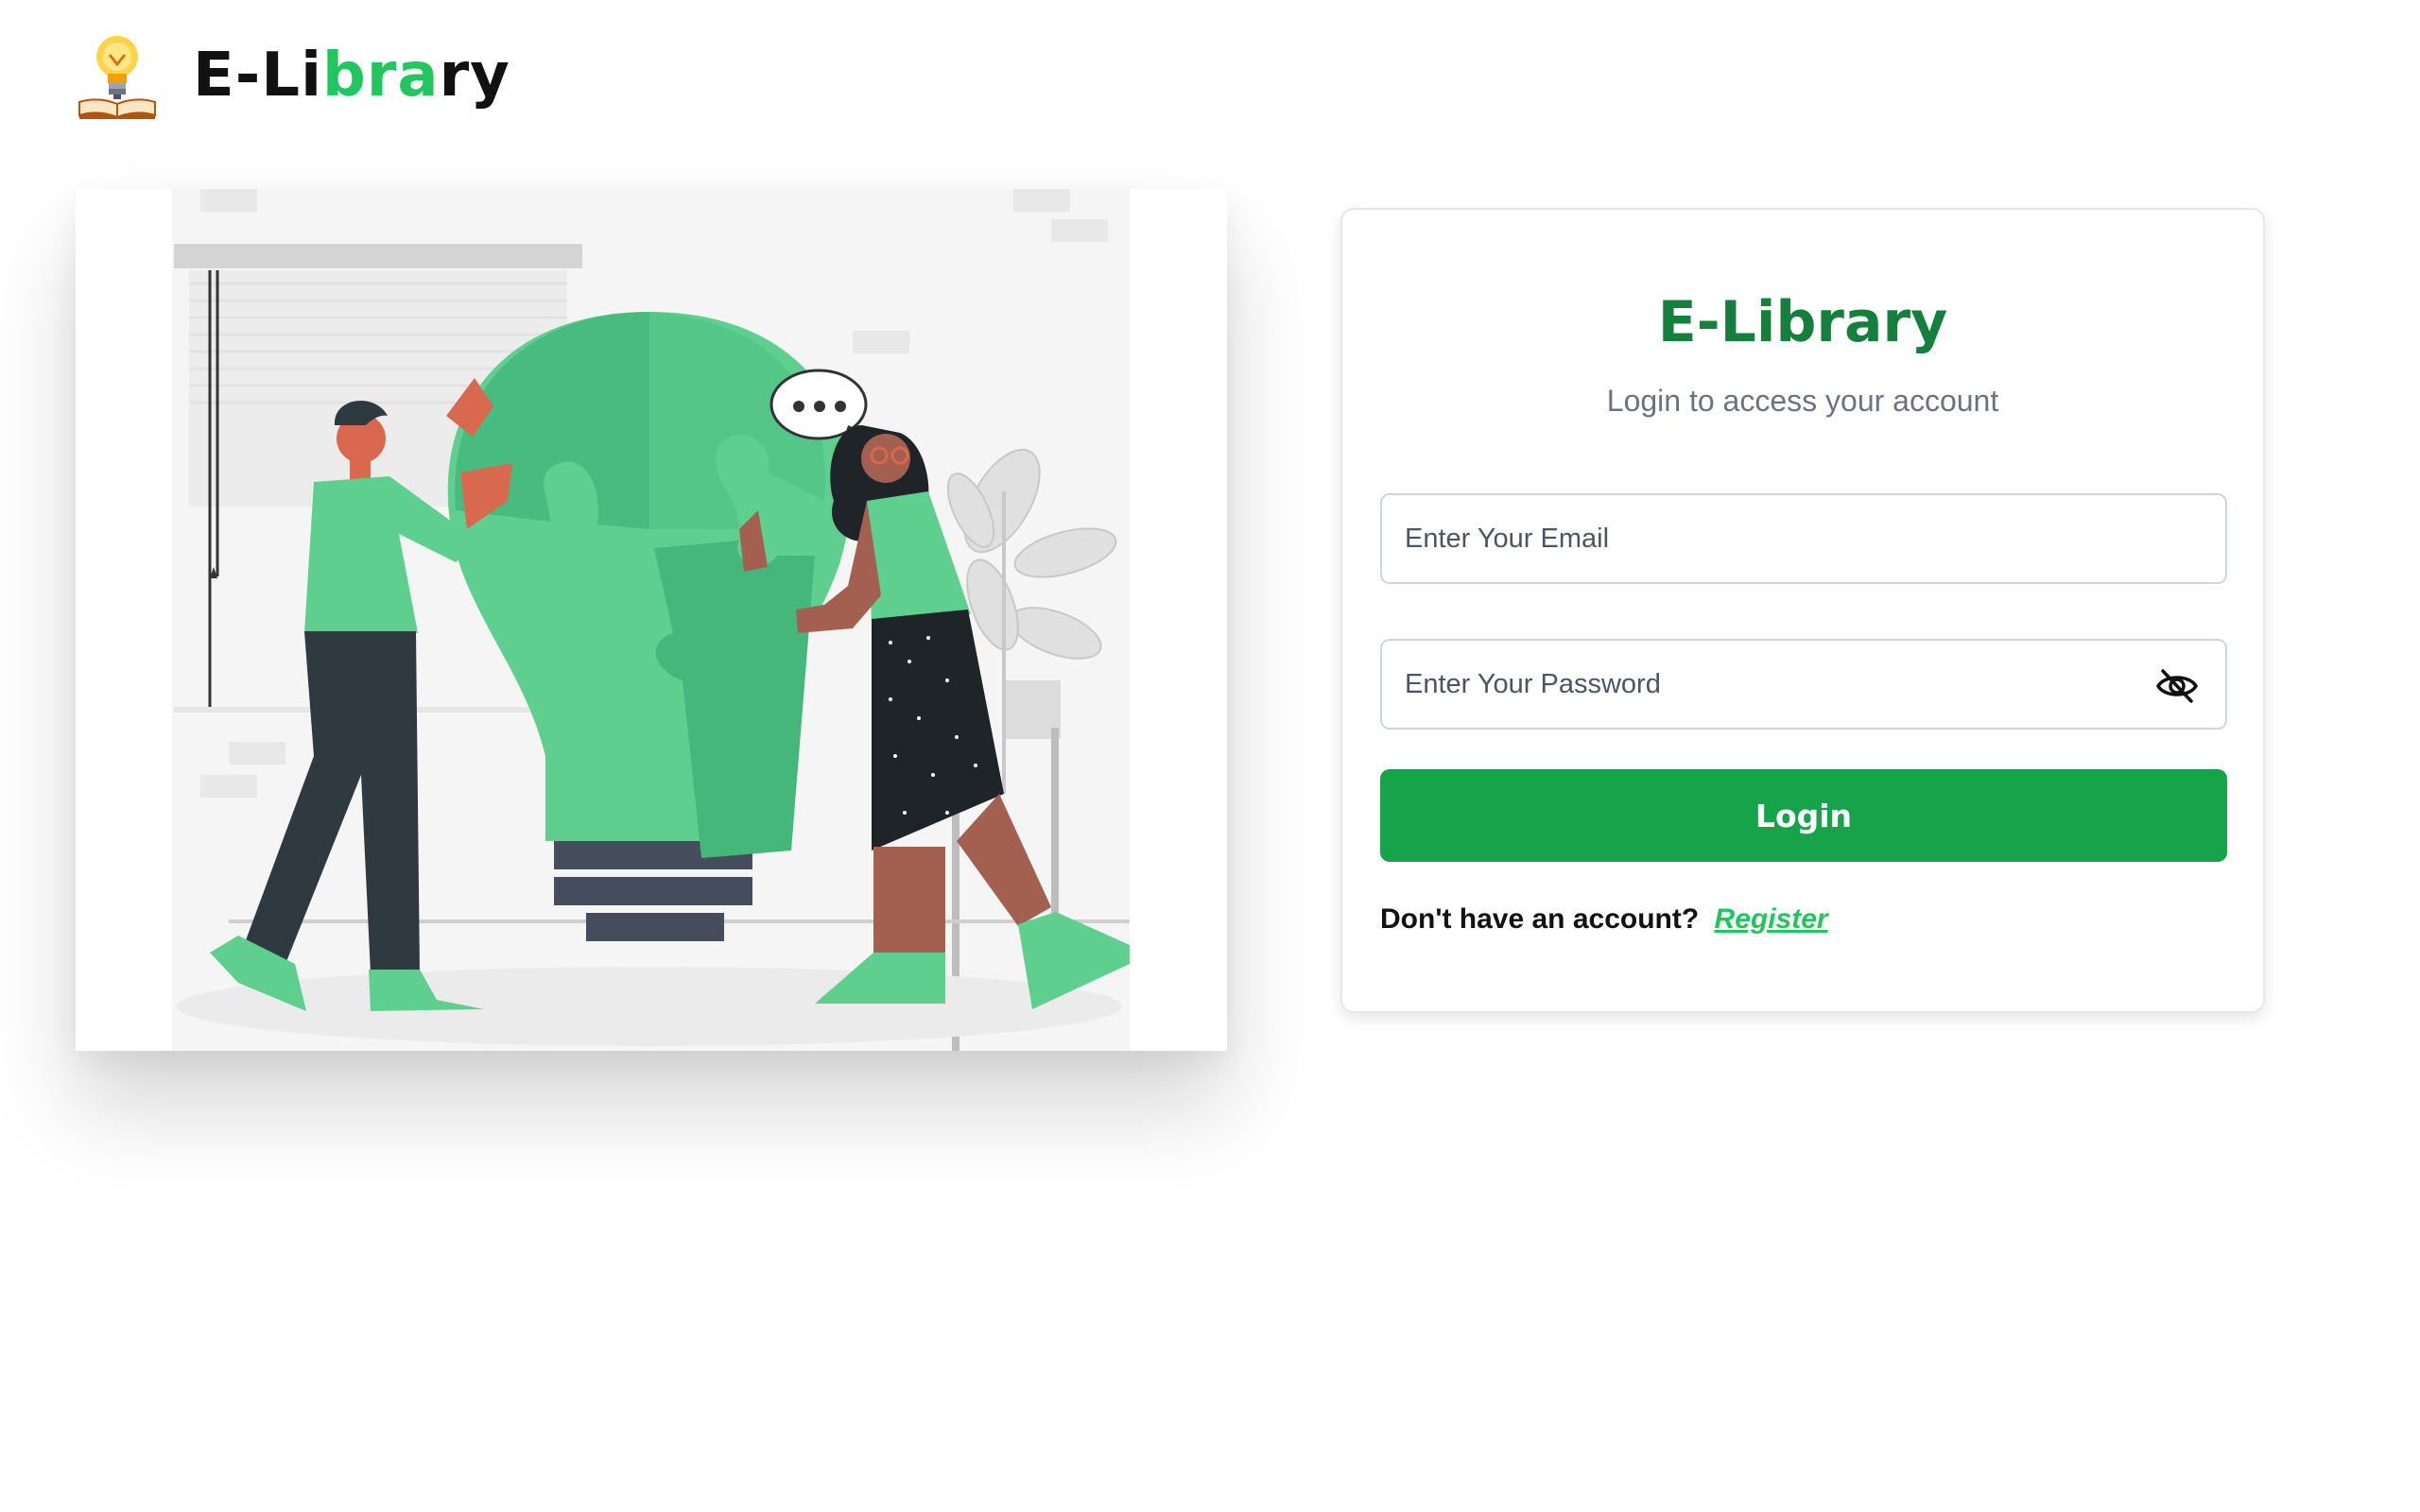  What do you see at coordinates (257, 76) in the screenshot?
I see `brand-name-part1: E-Li` at bounding box center [257, 76].